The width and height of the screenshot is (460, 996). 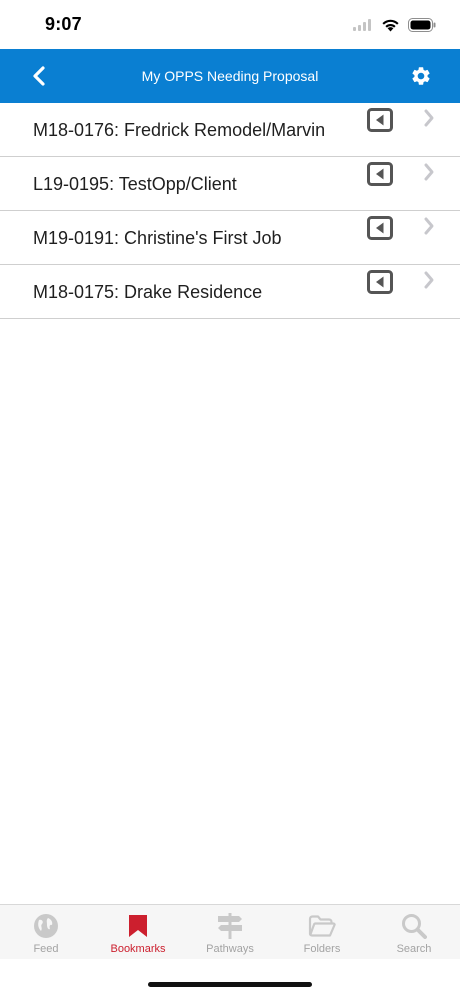 What do you see at coordinates (422, 25) in the screenshot?
I see `battery-icon` at bounding box center [422, 25].